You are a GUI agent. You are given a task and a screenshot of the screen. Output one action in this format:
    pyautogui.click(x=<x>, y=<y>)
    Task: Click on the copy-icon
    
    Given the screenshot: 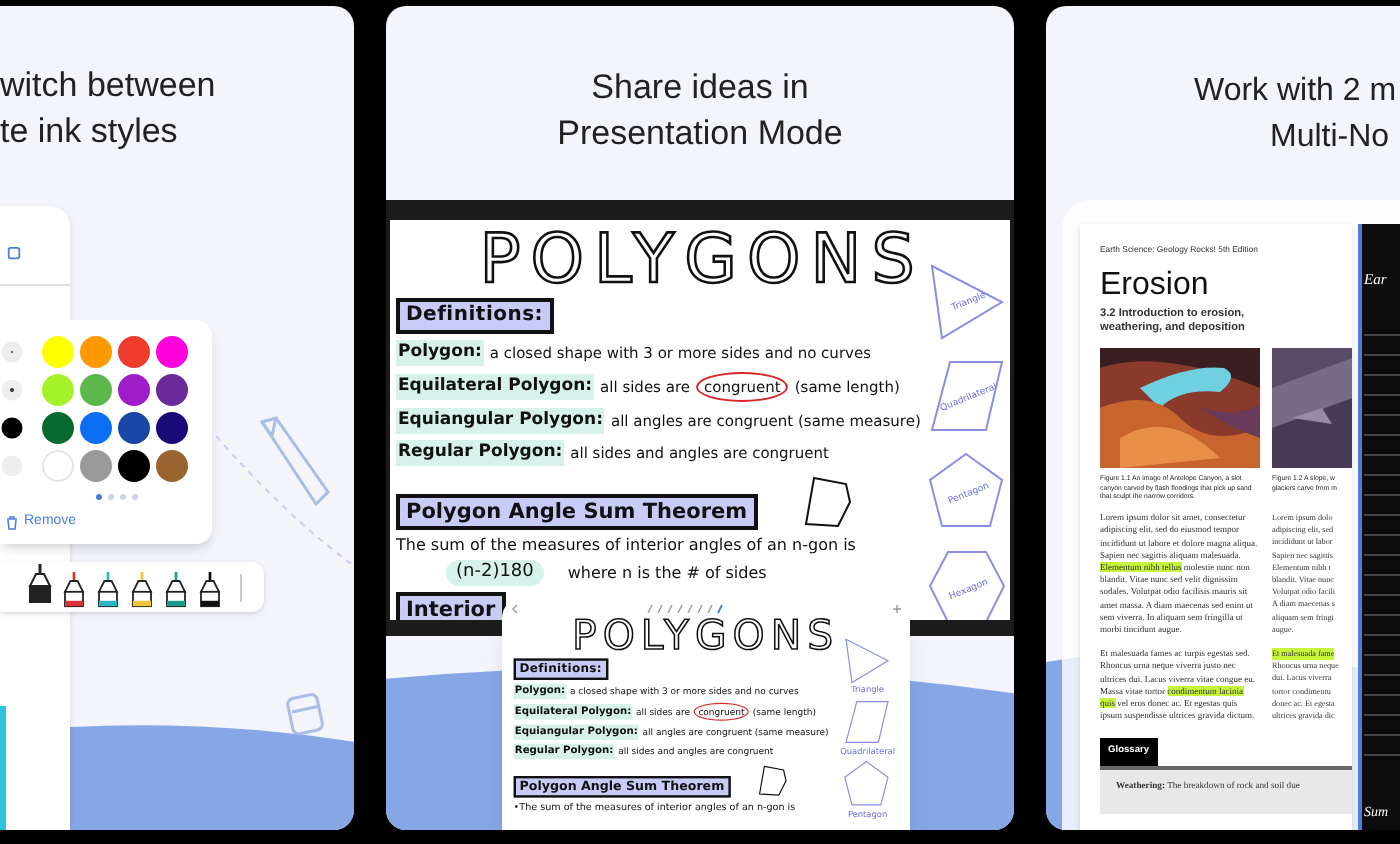 What is the action you would take?
    pyautogui.click(x=14, y=253)
    